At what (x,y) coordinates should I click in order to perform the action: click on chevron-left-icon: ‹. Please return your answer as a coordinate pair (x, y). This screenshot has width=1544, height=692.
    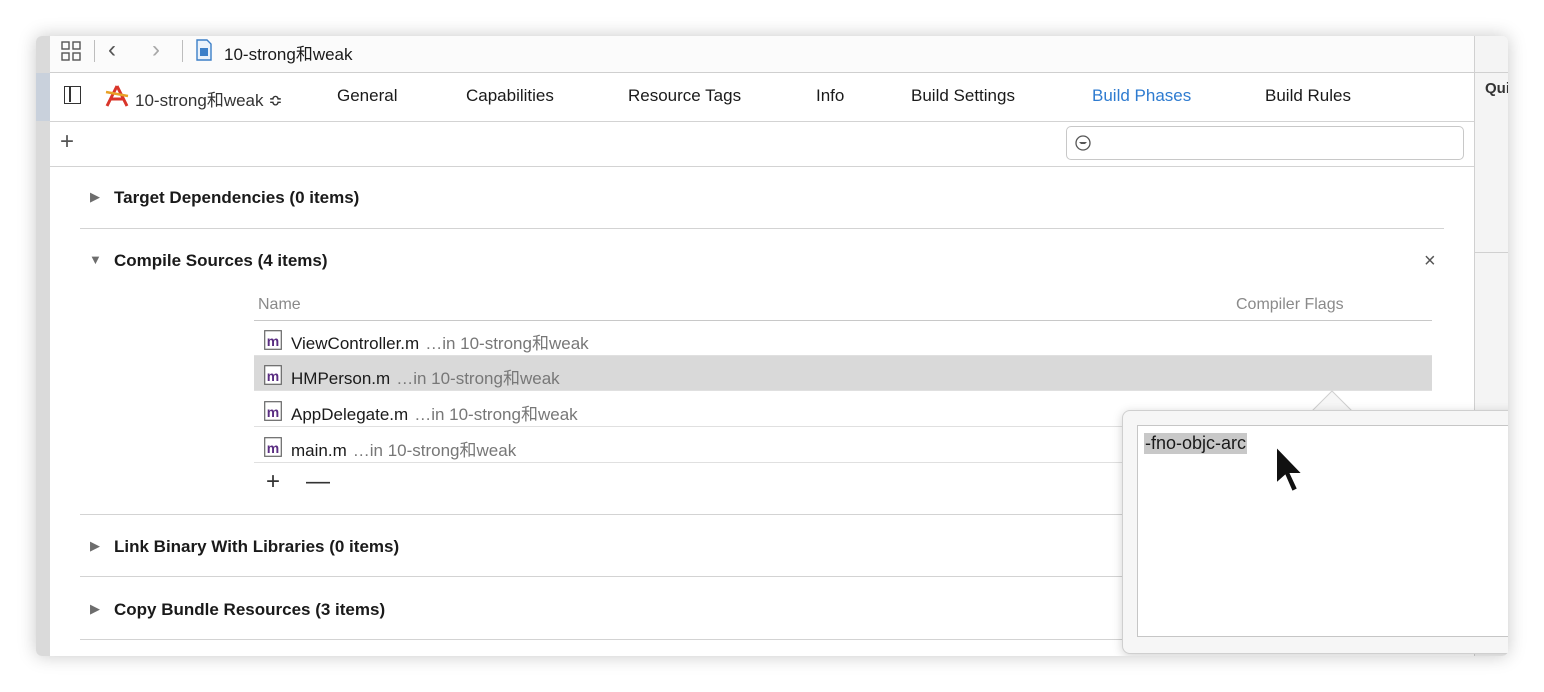
    Looking at the image, I should click on (112, 50).